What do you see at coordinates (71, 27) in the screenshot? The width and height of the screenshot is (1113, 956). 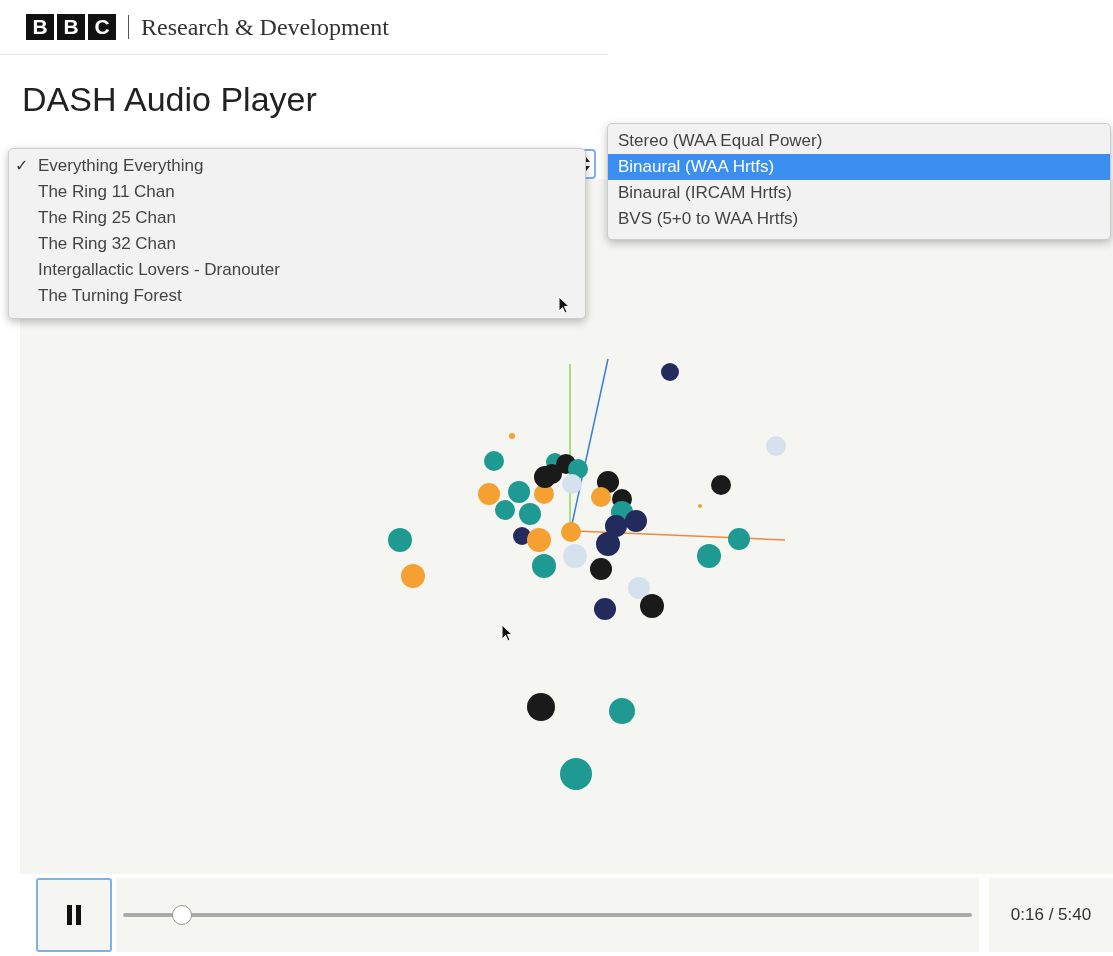 I see `logo: B B C` at bounding box center [71, 27].